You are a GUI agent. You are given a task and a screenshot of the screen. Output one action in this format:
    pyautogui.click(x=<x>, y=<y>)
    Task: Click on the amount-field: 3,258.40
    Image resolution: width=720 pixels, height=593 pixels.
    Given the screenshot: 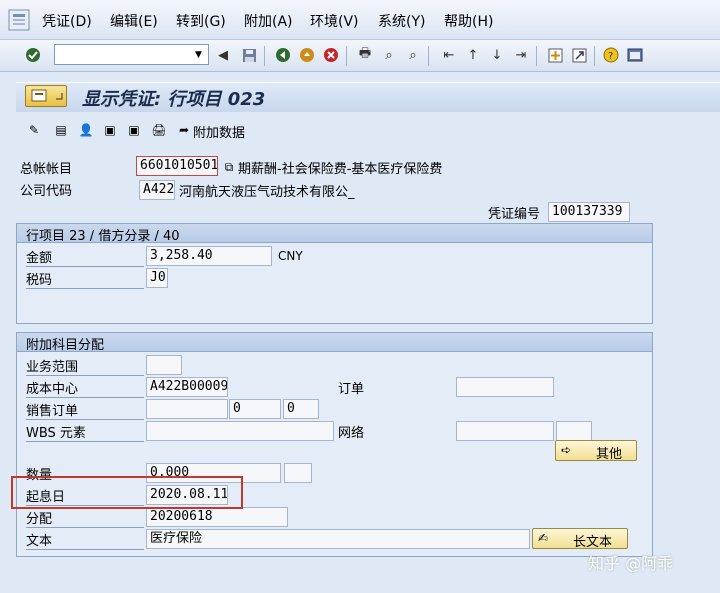 What is the action you would take?
    pyautogui.click(x=209, y=256)
    